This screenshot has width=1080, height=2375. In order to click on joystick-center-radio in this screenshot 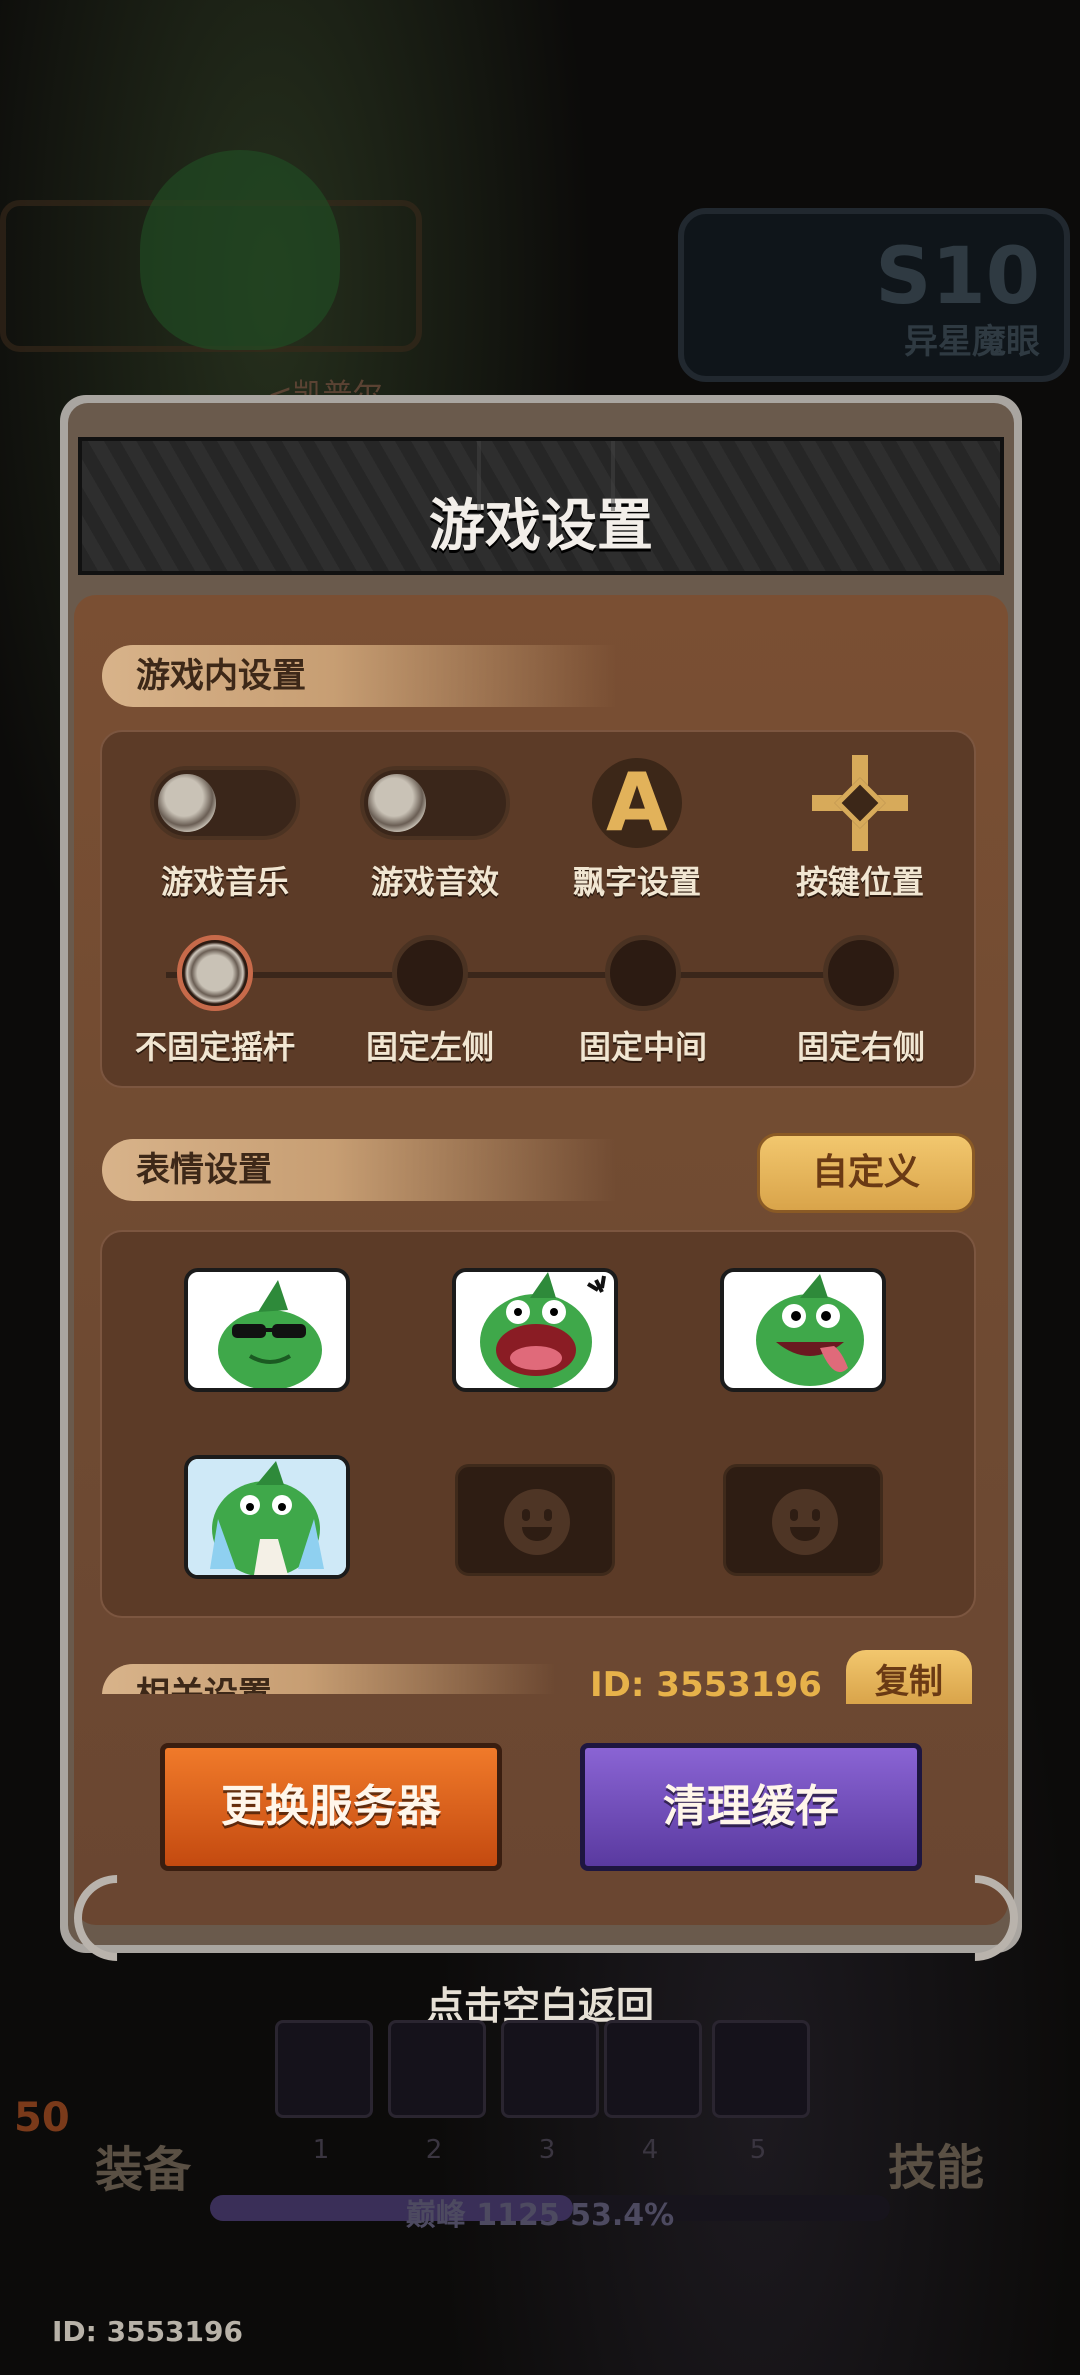, I will do `click(643, 973)`.